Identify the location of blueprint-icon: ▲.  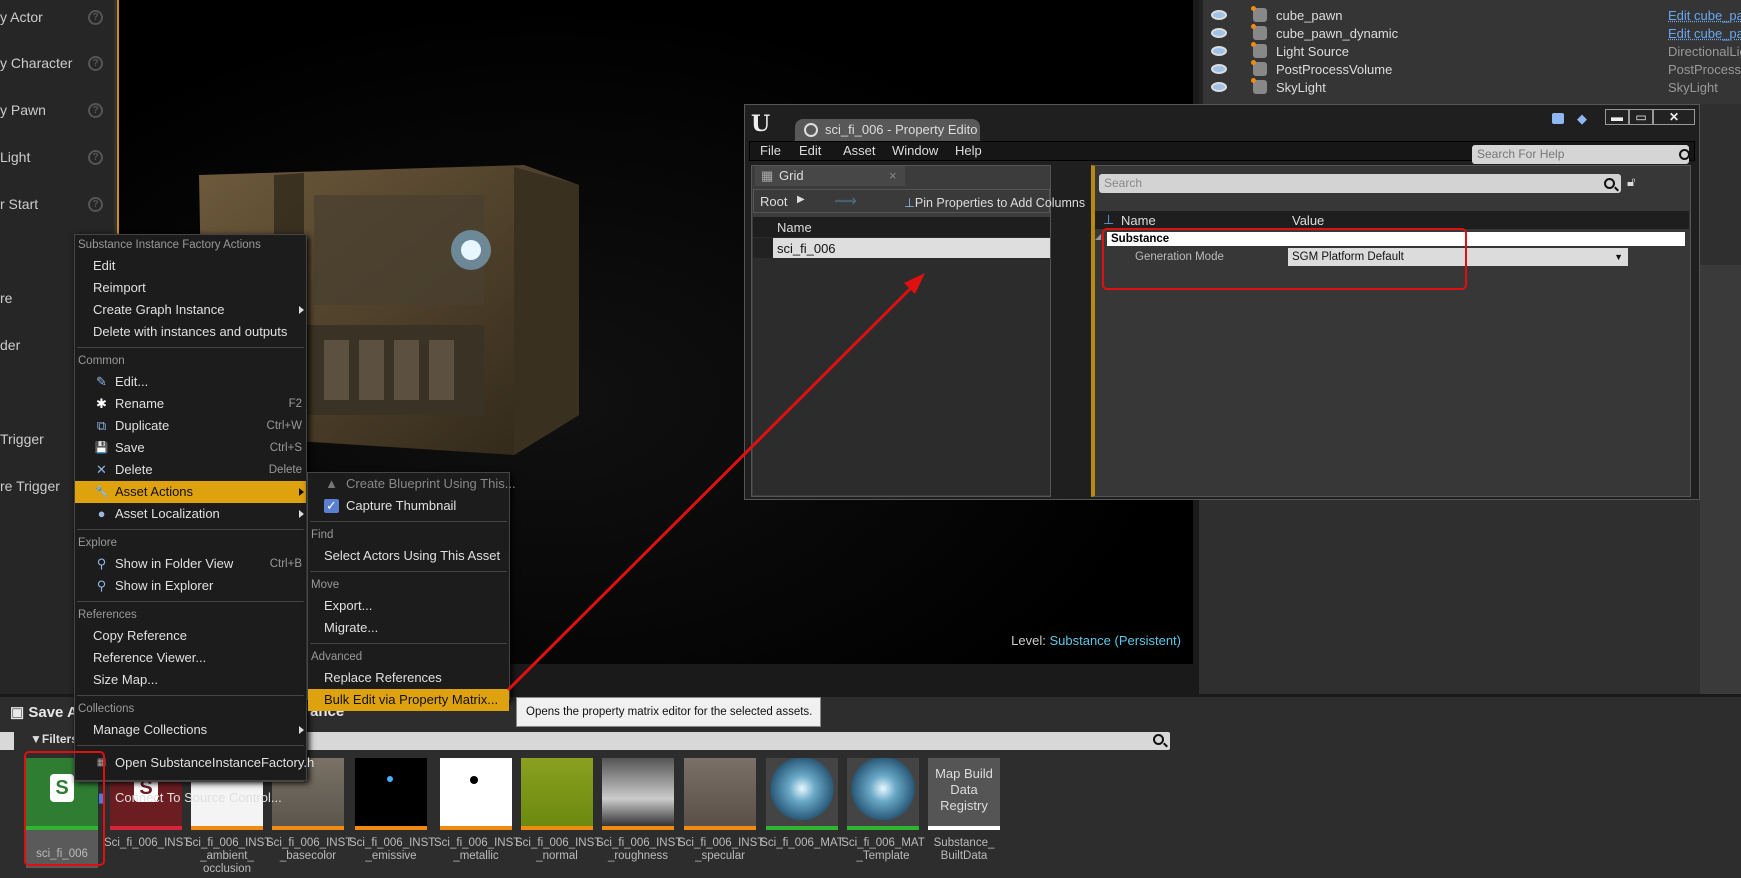
(331, 483).